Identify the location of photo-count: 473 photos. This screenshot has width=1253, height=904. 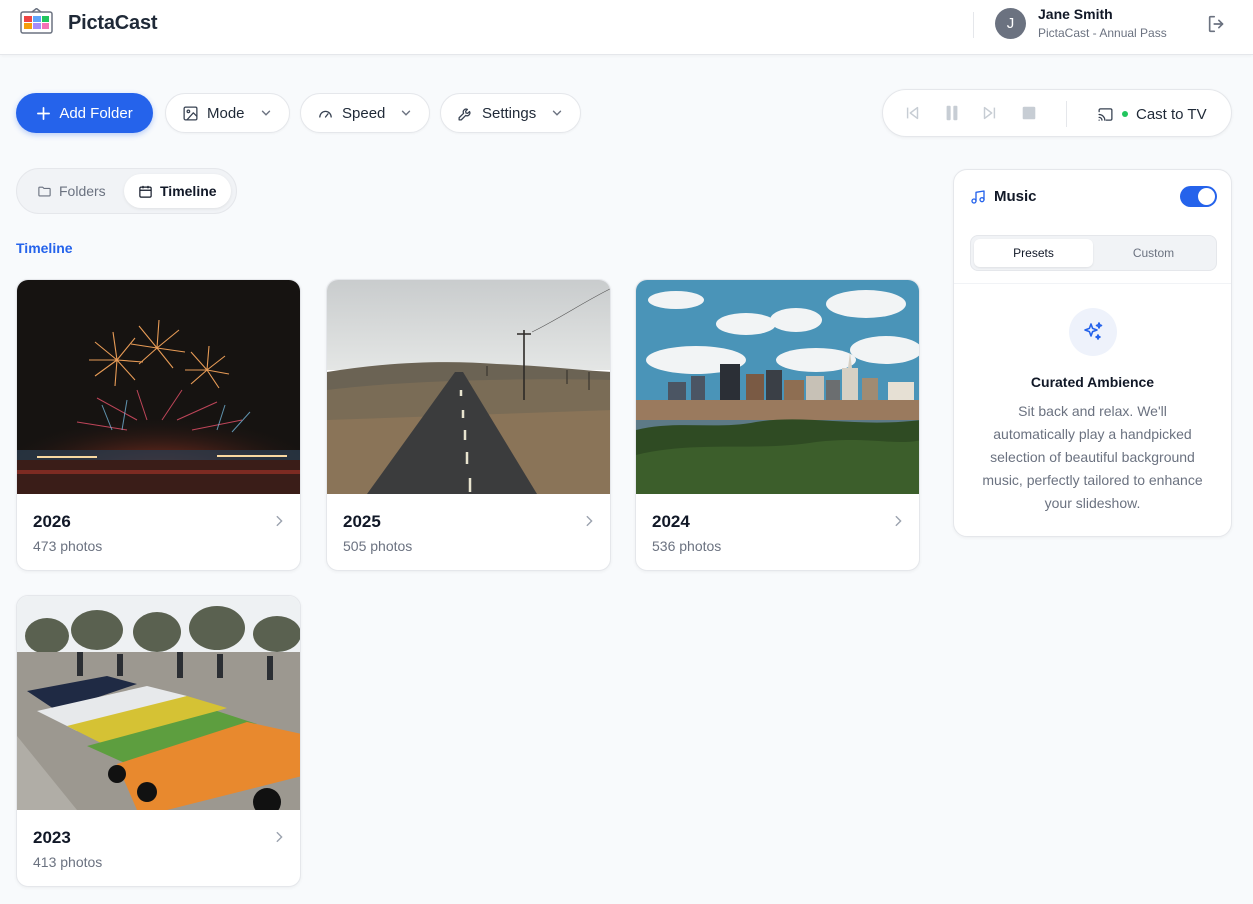
(68, 546).